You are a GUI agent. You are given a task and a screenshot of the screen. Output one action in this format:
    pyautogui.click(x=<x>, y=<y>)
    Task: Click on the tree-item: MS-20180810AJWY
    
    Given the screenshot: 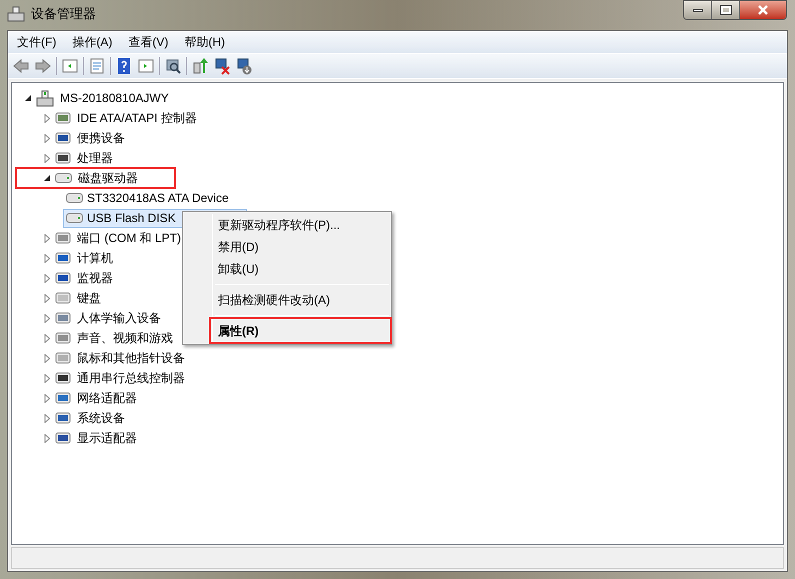 What is the action you would take?
    pyautogui.click(x=114, y=98)
    